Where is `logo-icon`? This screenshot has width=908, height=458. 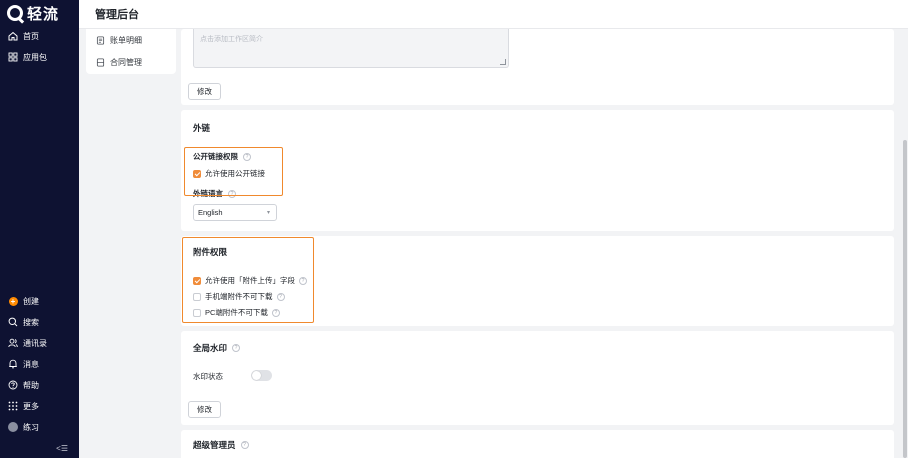 logo-icon is located at coordinates (15, 13).